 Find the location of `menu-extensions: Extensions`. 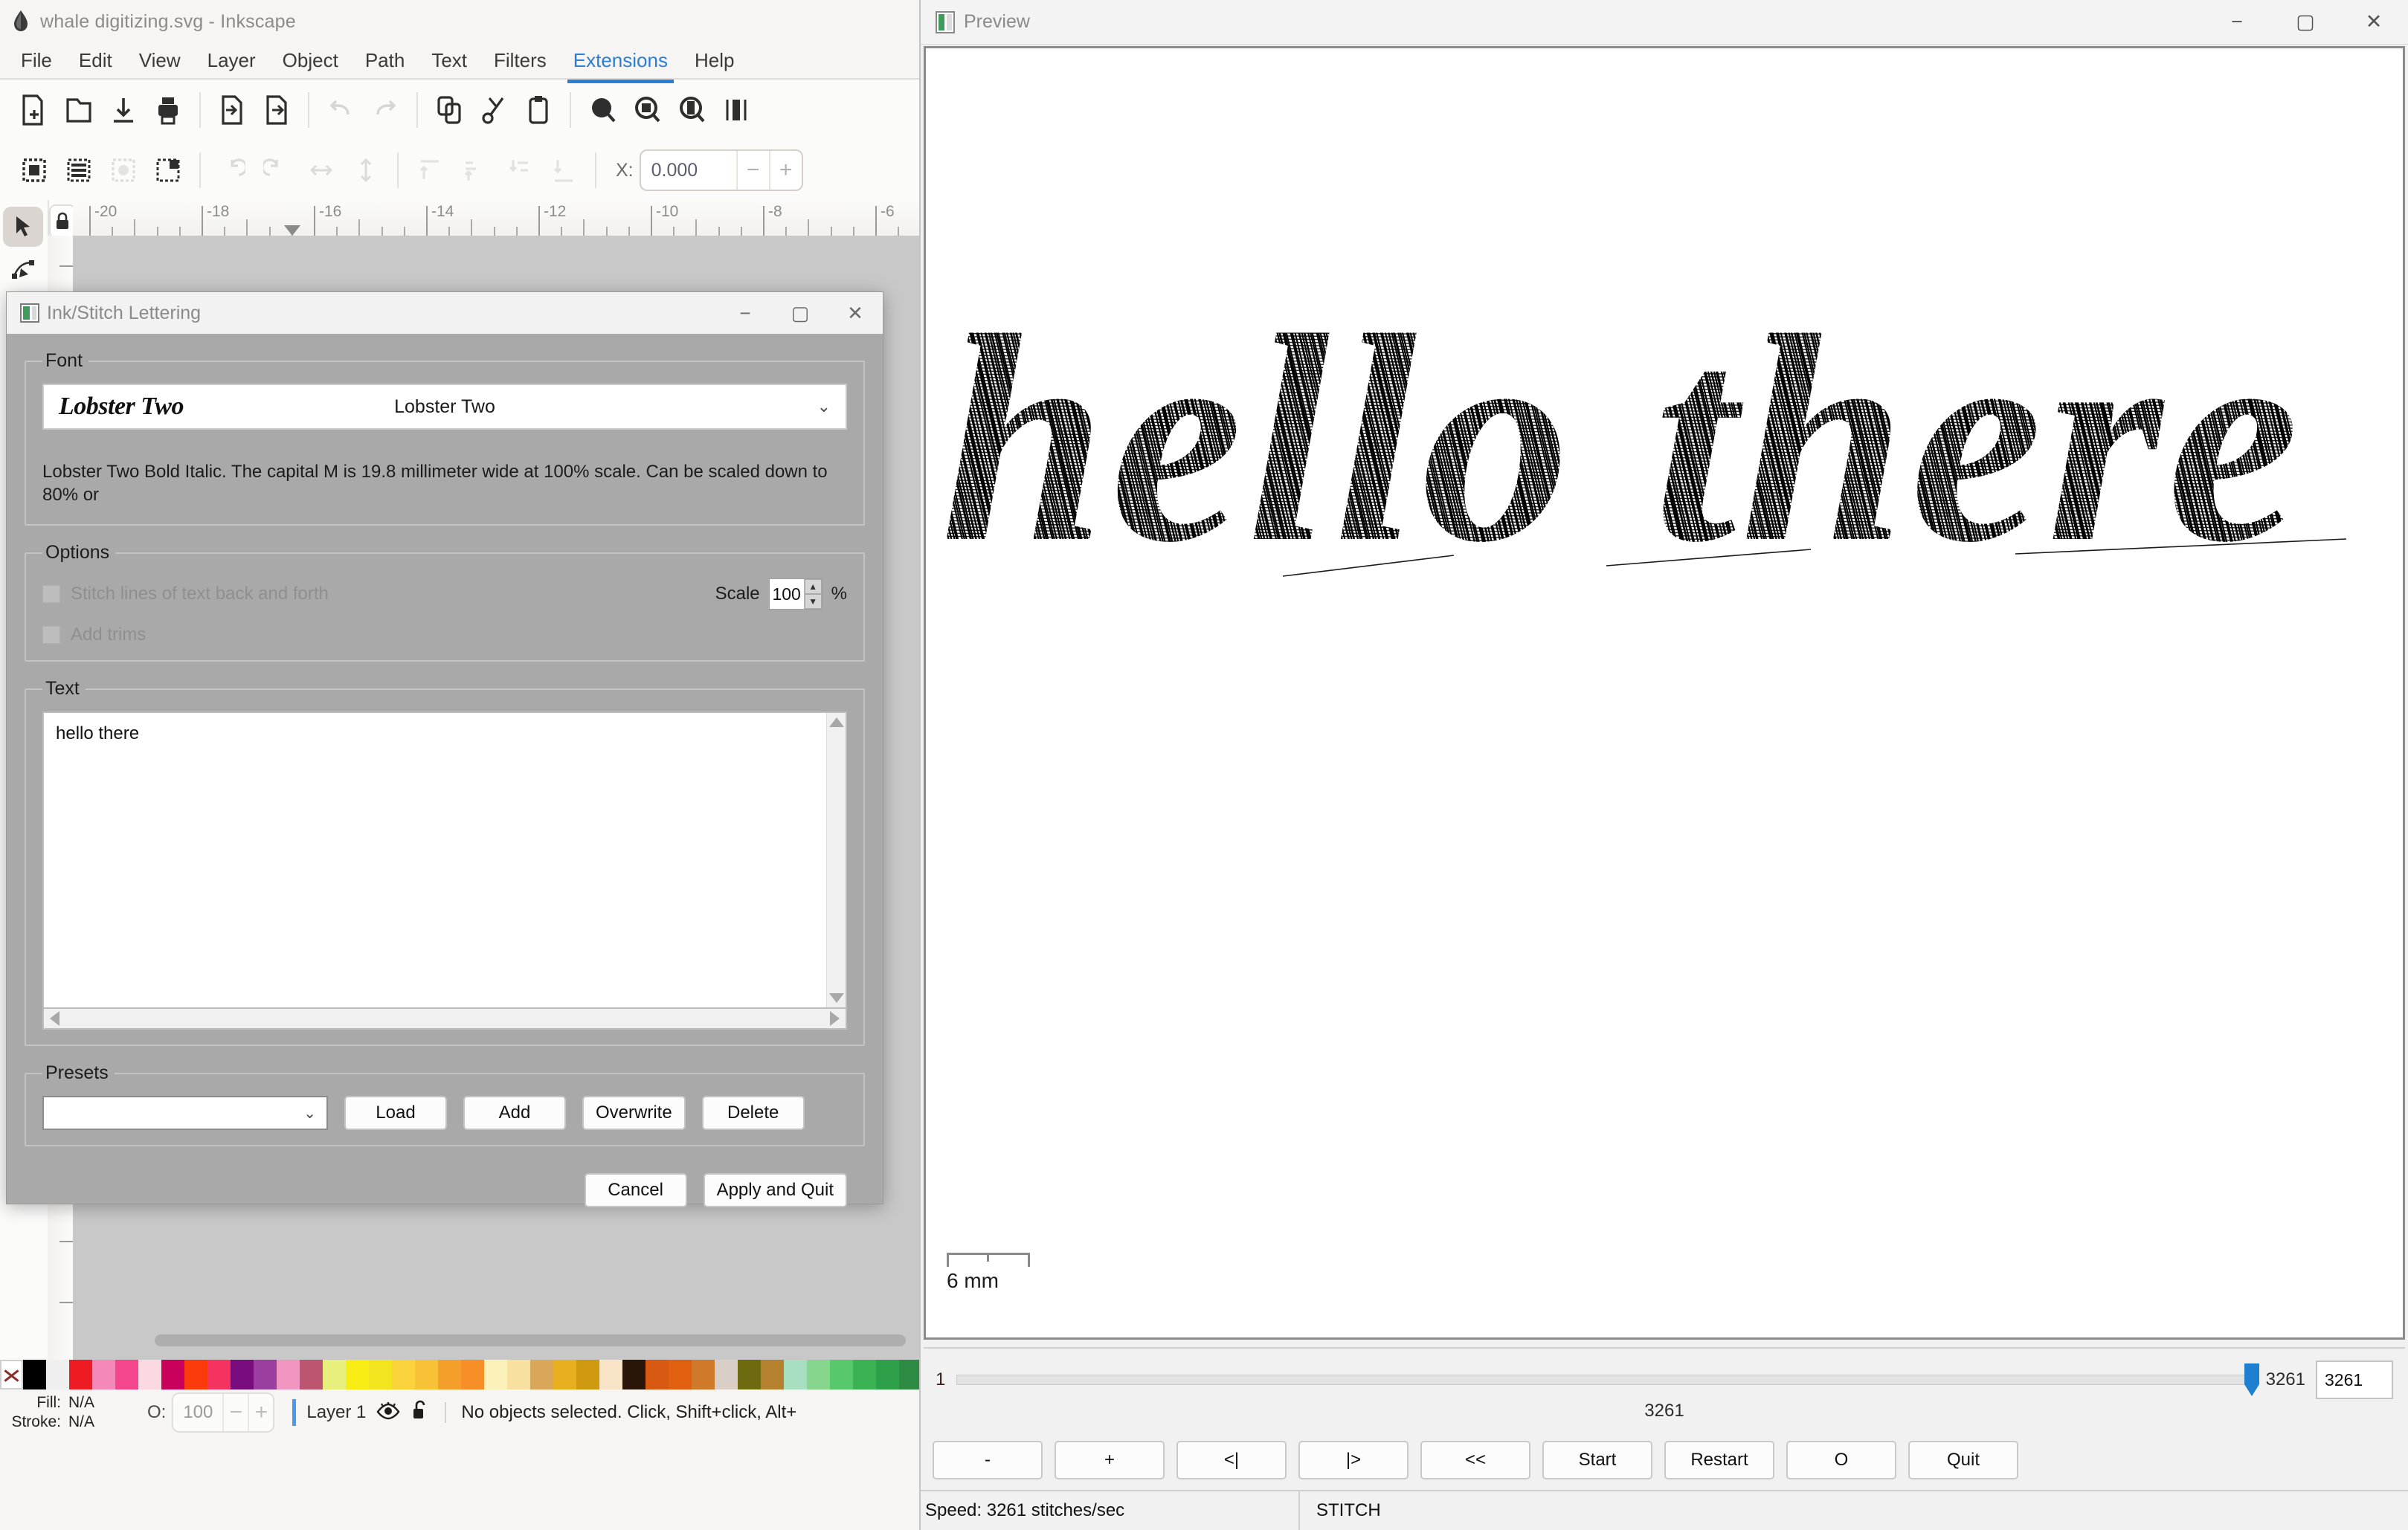

menu-extensions: Extensions is located at coordinates (620, 64).